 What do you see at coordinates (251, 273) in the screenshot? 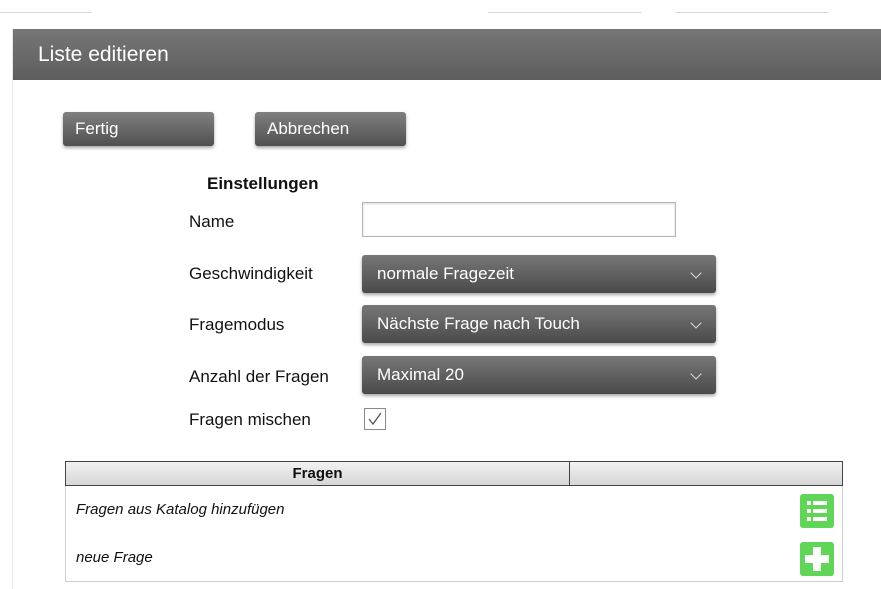
I see `speed-label: Geschwindigkeit` at bounding box center [251, 273].